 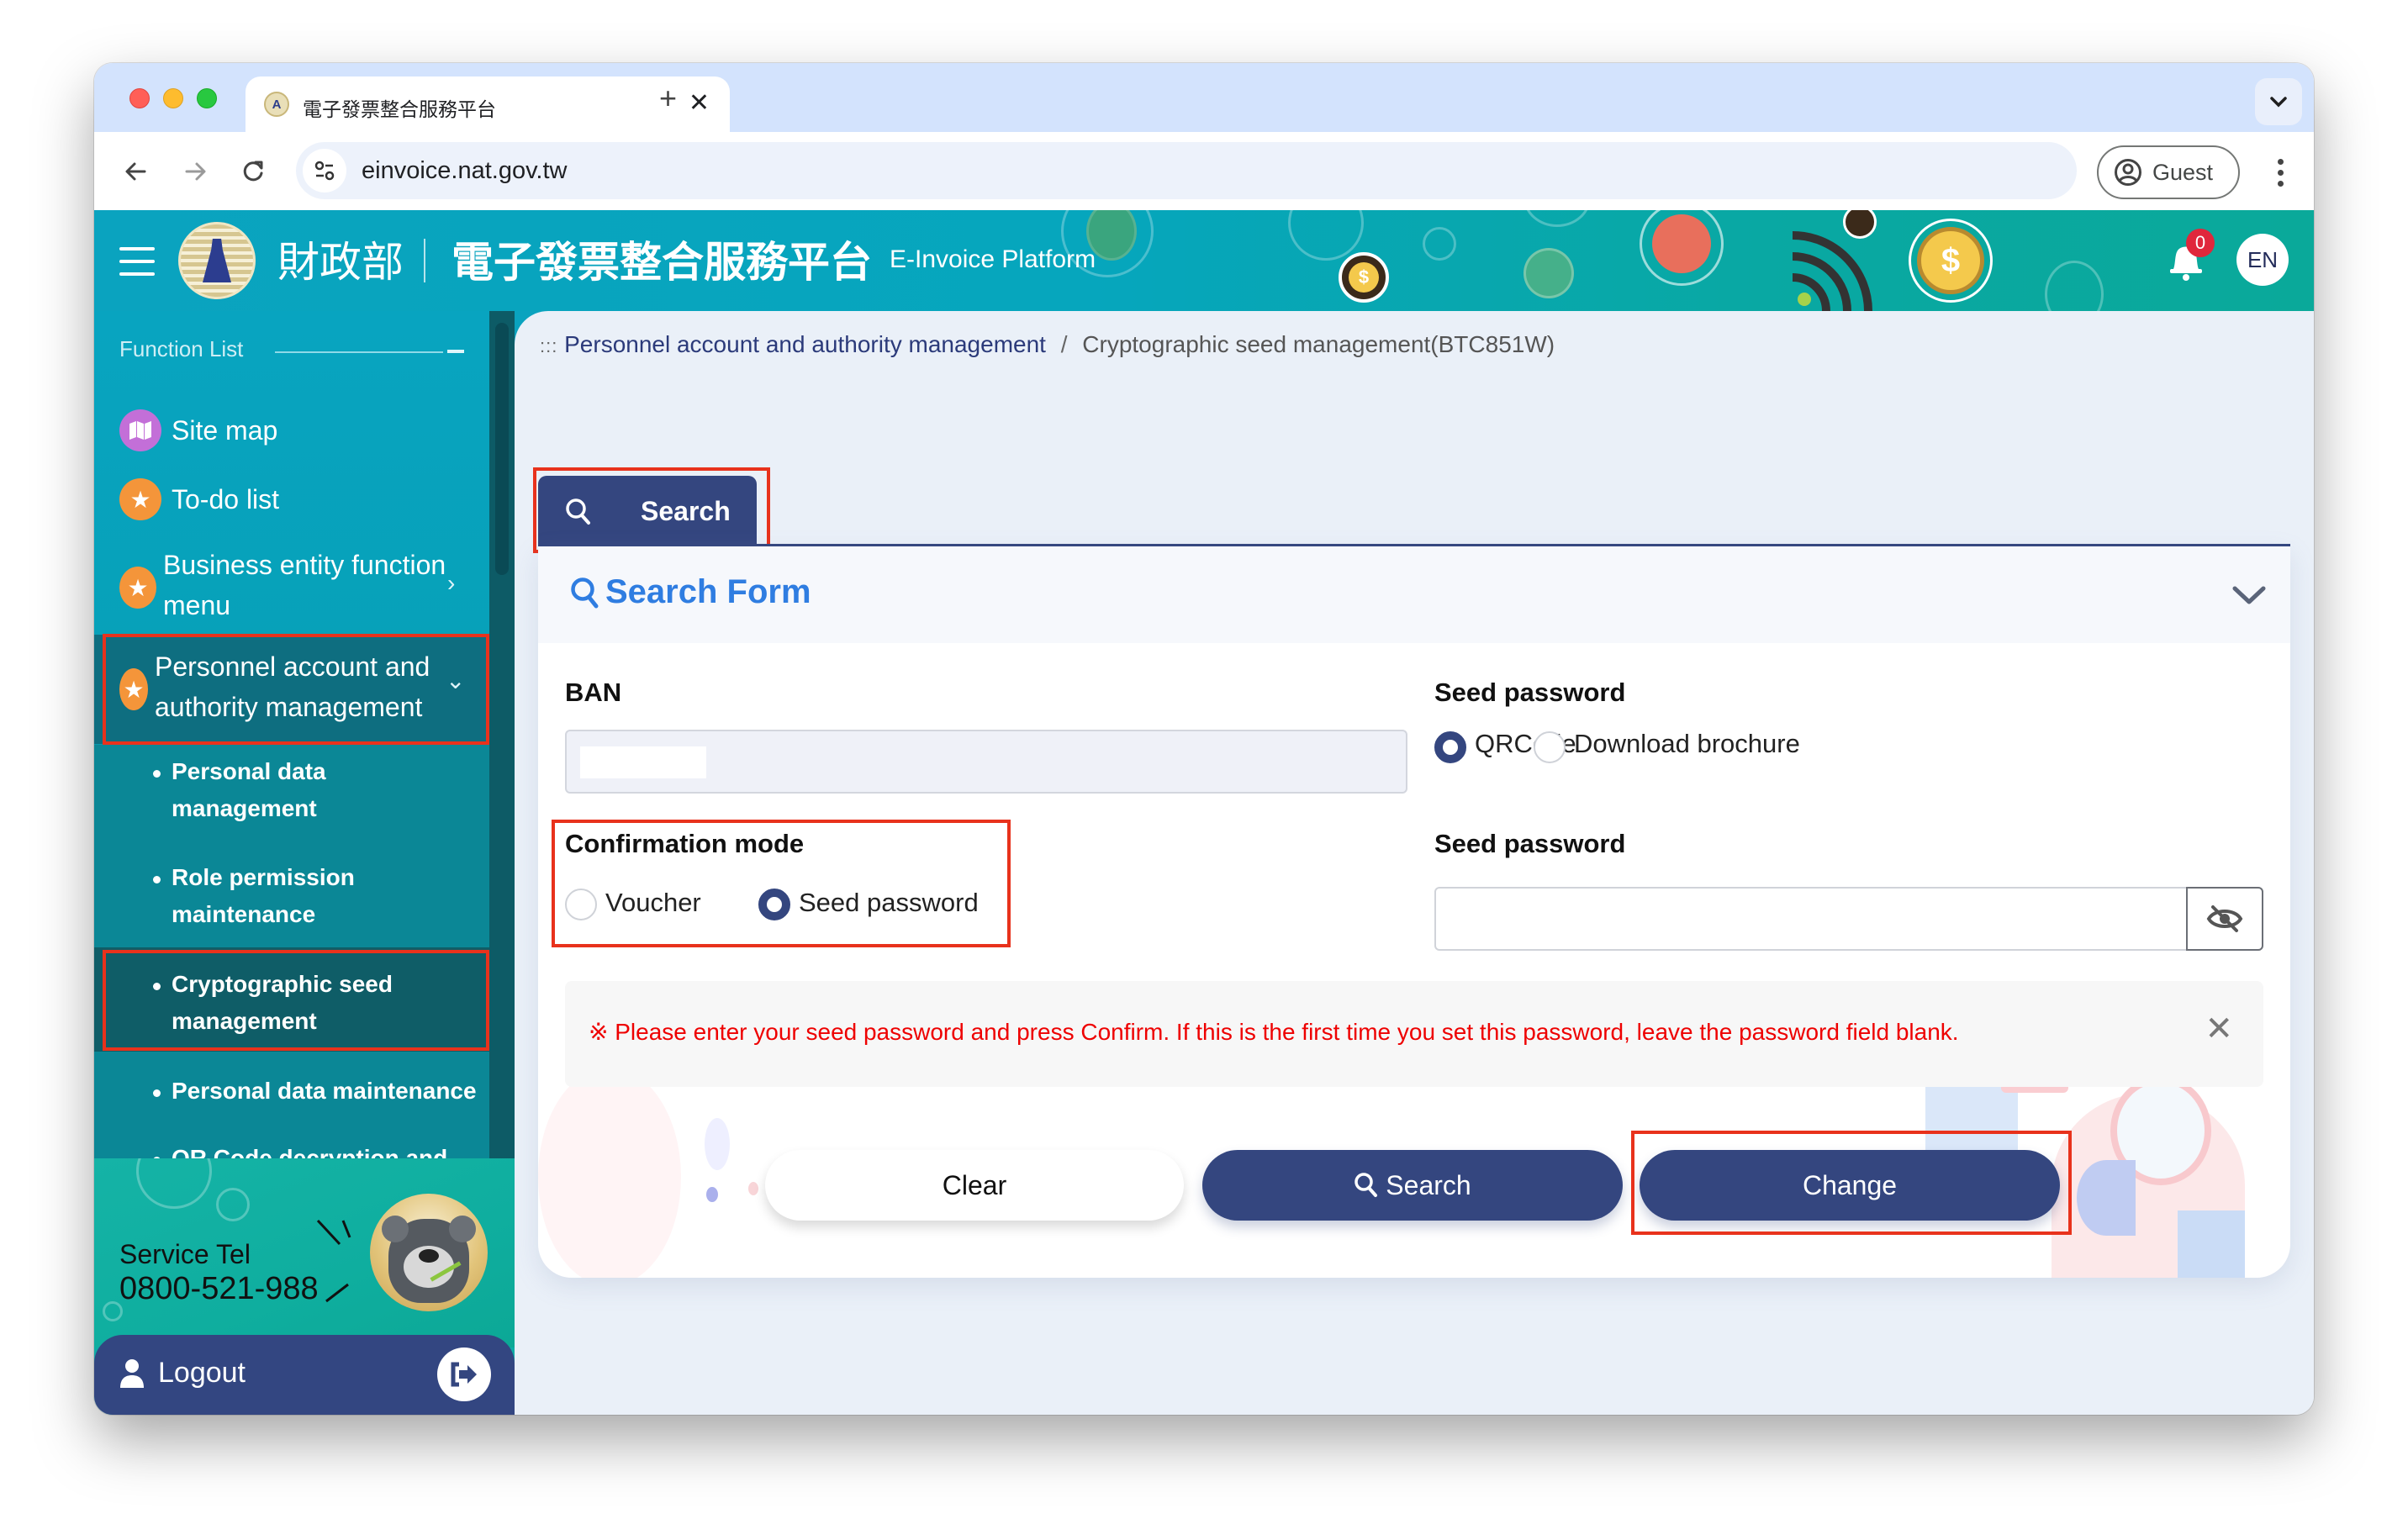 What do you see at coordinates (2219, 1029) in the screenshot?
I see `close-notice-icon: ✕` at bounding box center [2219, 1029].